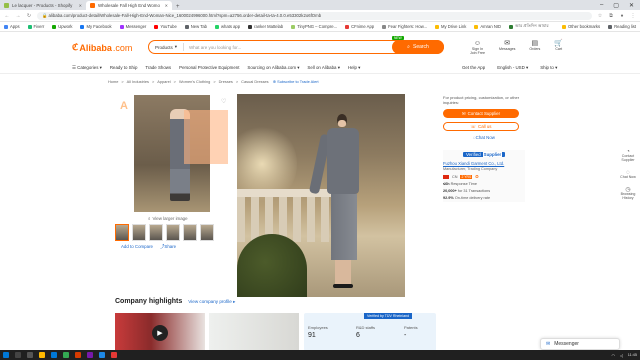  What do you see at coordinates (132, 26) in the screenshot?
I see `bookmark-item: Messenger` at bounding box center [132, 26].